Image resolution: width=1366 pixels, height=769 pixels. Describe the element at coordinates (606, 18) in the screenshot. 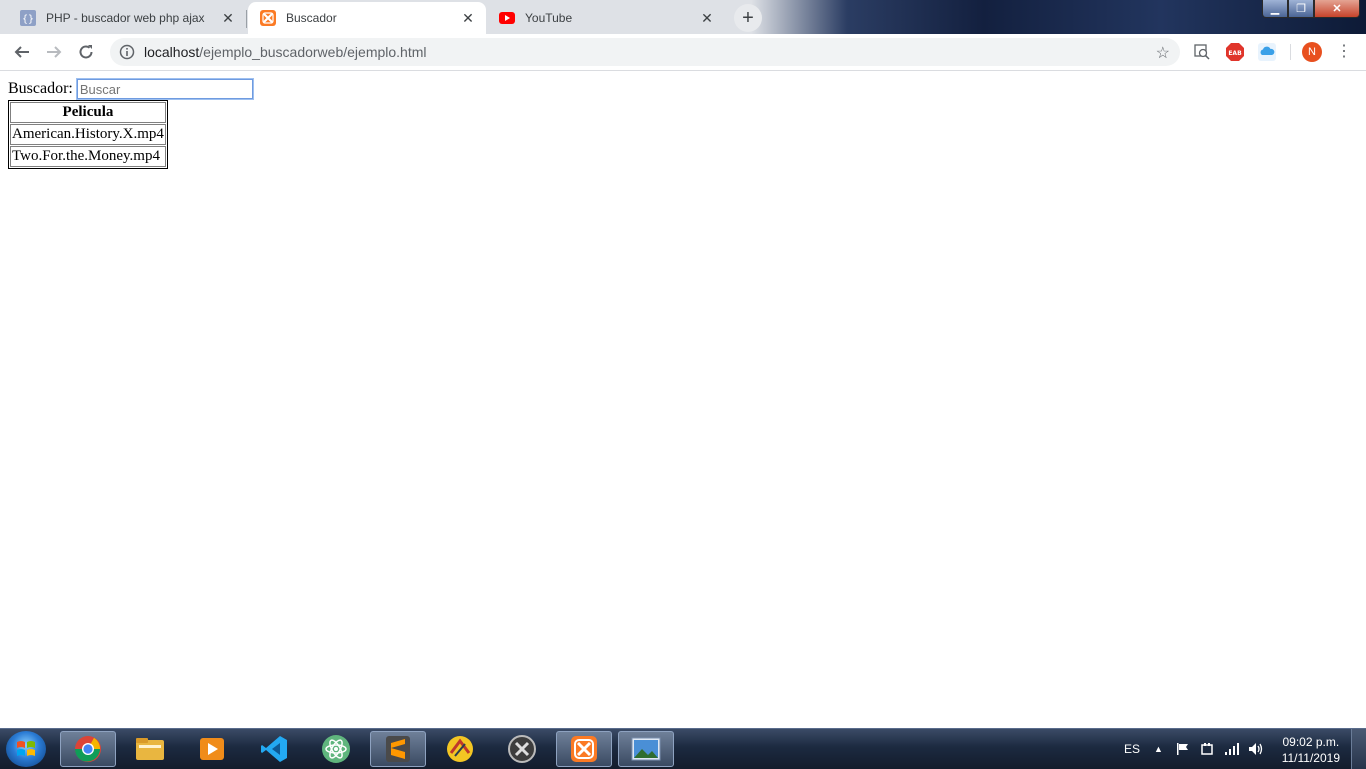

I see `tab-youtube: YouTube ✕` at that location.